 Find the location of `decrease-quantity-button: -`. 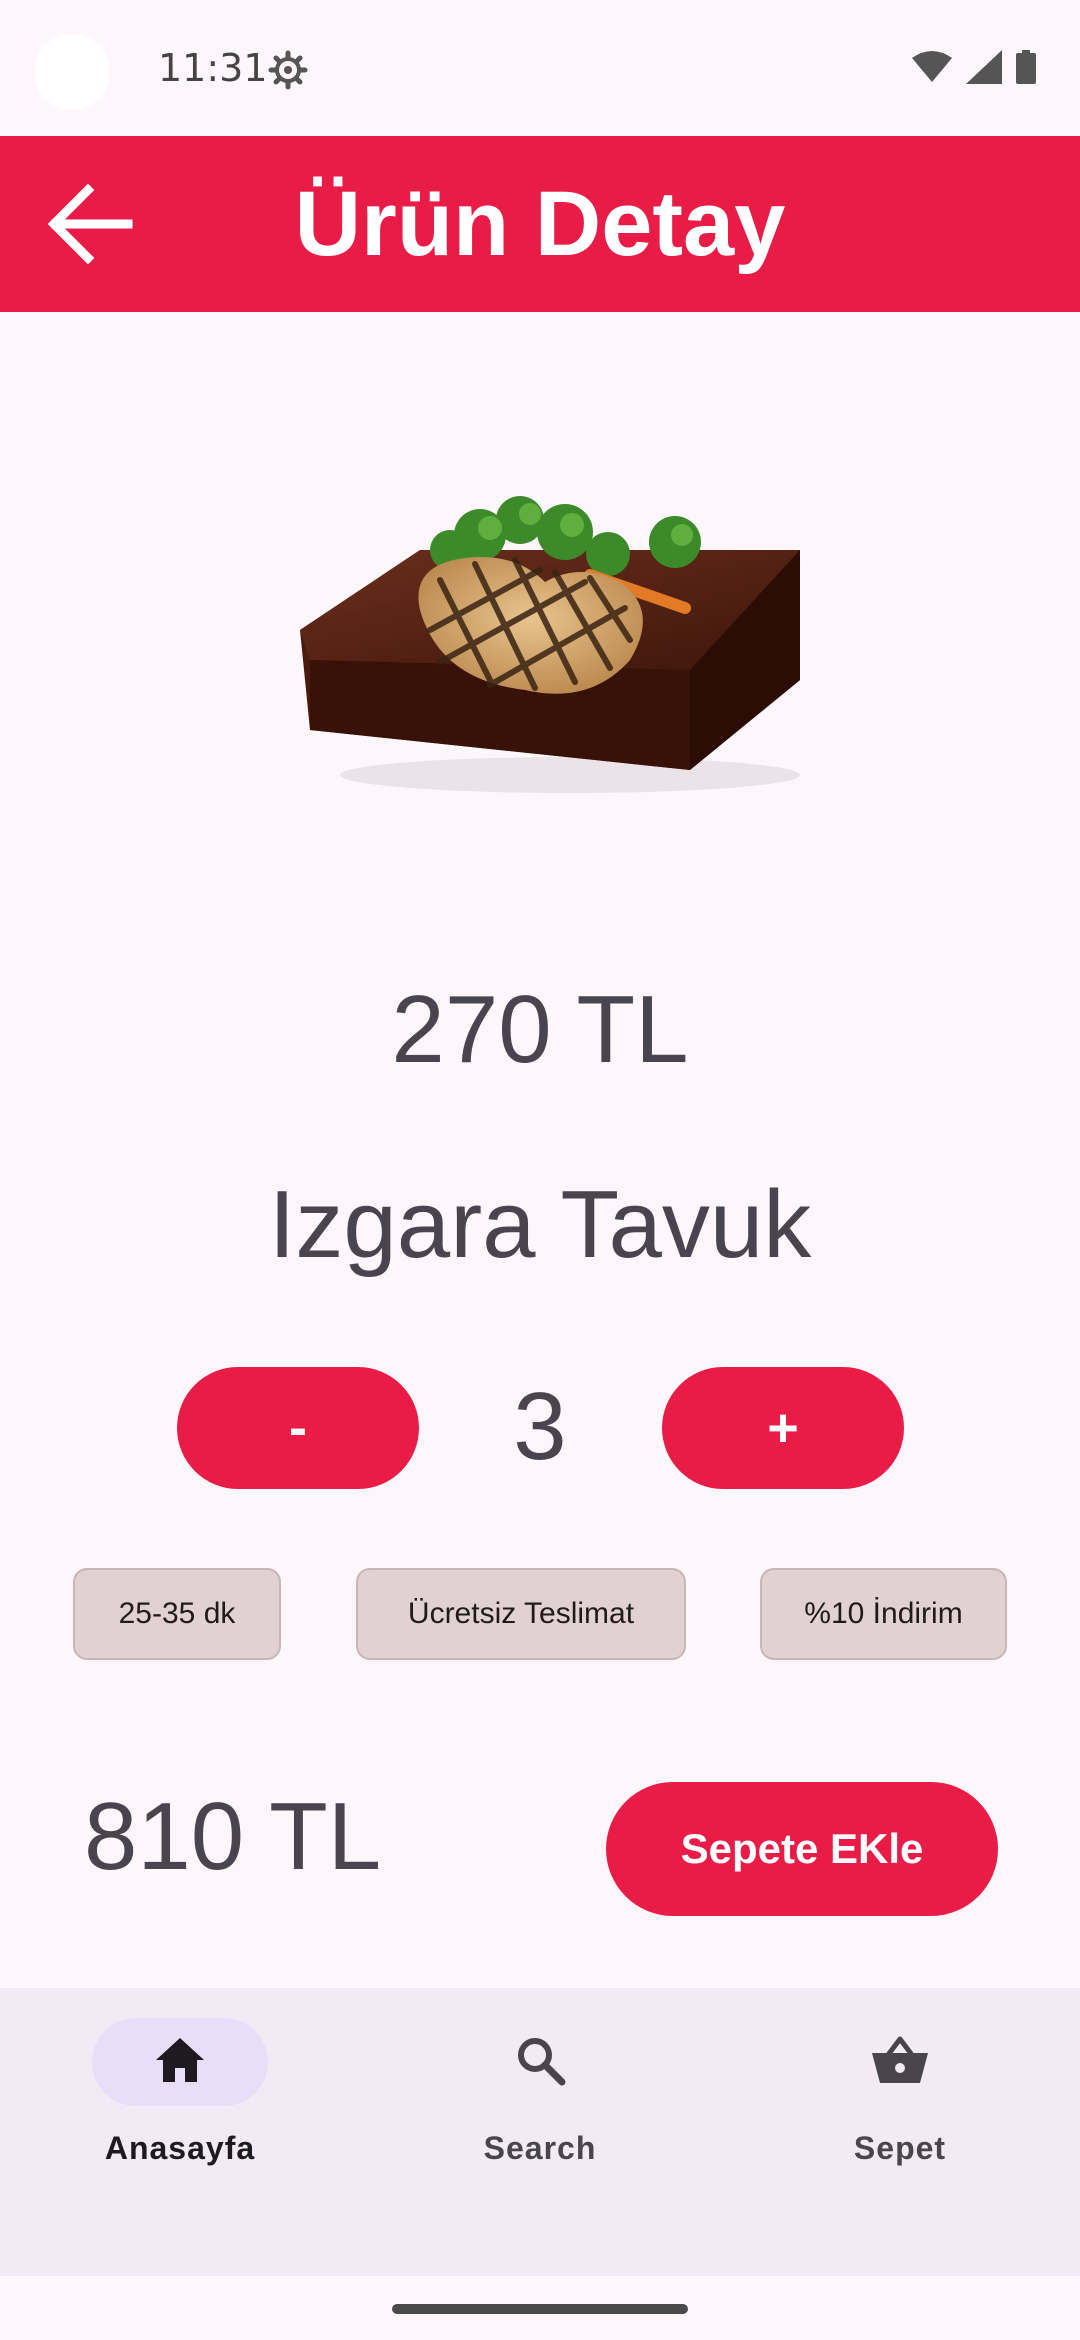

decrease-quantity-button: - is located at coordinates (298, 1428).